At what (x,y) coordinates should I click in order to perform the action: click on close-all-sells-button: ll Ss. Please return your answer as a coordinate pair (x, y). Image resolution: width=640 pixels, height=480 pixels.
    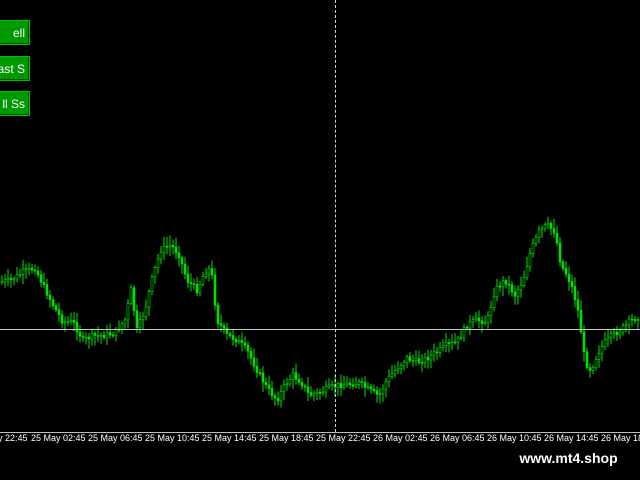
    Looking at the image, I should click on (15, 103).